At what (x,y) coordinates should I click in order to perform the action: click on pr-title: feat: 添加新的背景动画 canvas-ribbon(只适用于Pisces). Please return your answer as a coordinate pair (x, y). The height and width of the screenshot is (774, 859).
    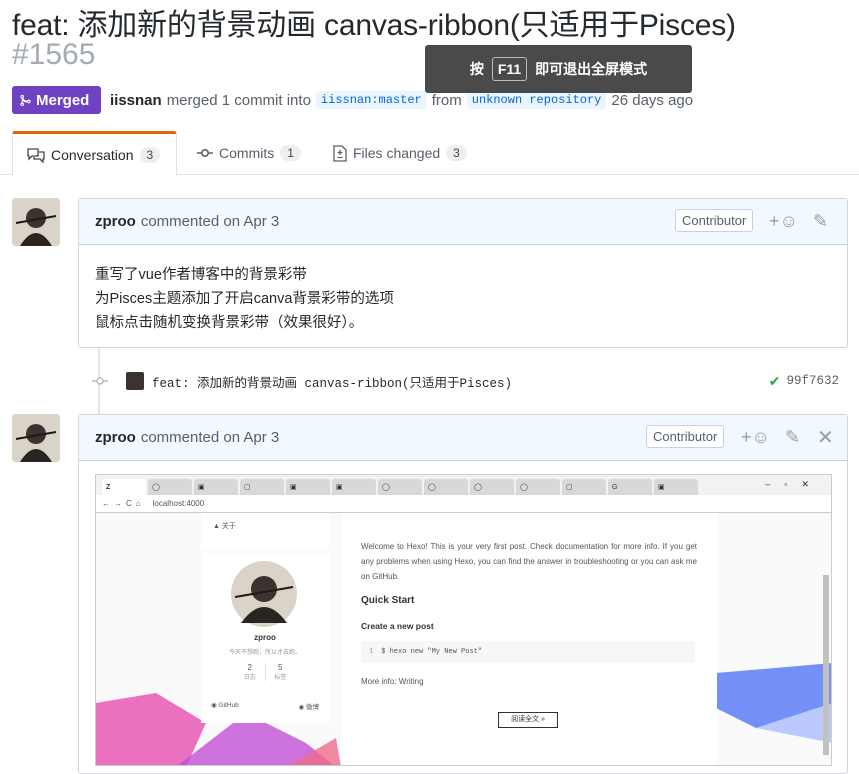
    Looking at the image, I should click on (374, 25).